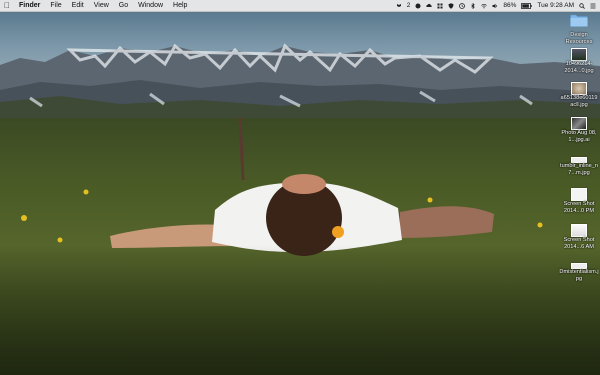 The image size is (600, 375). I want to click on desktop-file-screenshot-am: Screen Shot 2014...6 AM, so click(579, 237).